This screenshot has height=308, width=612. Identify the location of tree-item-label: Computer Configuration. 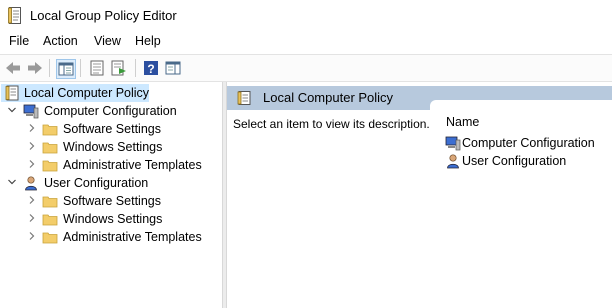
(110, 111).